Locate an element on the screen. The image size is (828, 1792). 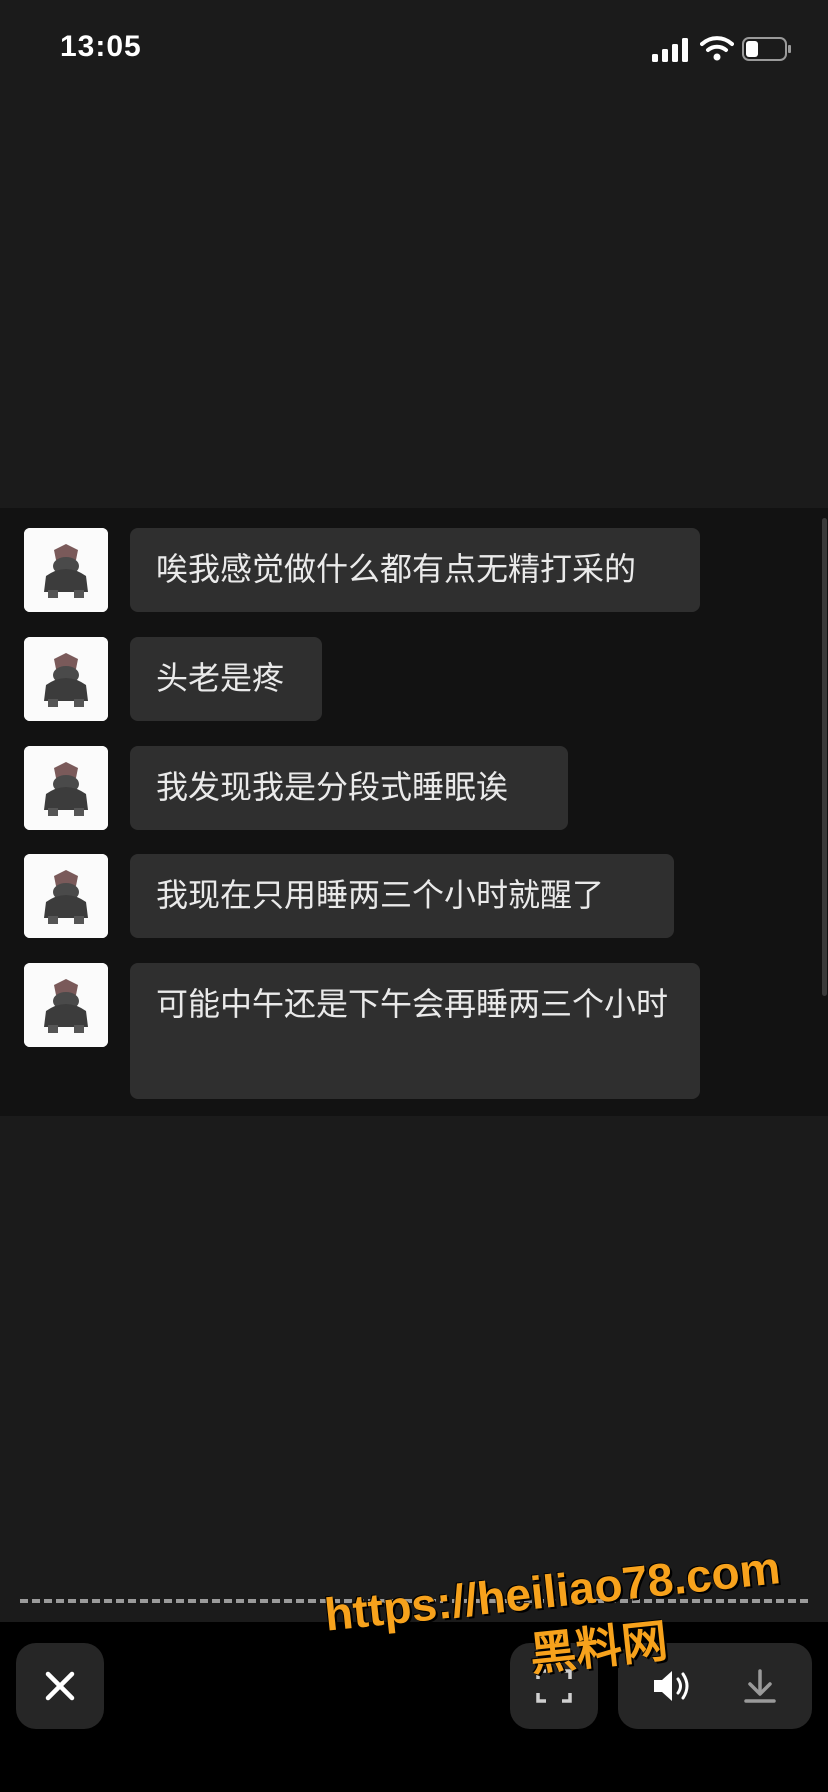
video-progress-bar is located at coordinates (414, 1601).